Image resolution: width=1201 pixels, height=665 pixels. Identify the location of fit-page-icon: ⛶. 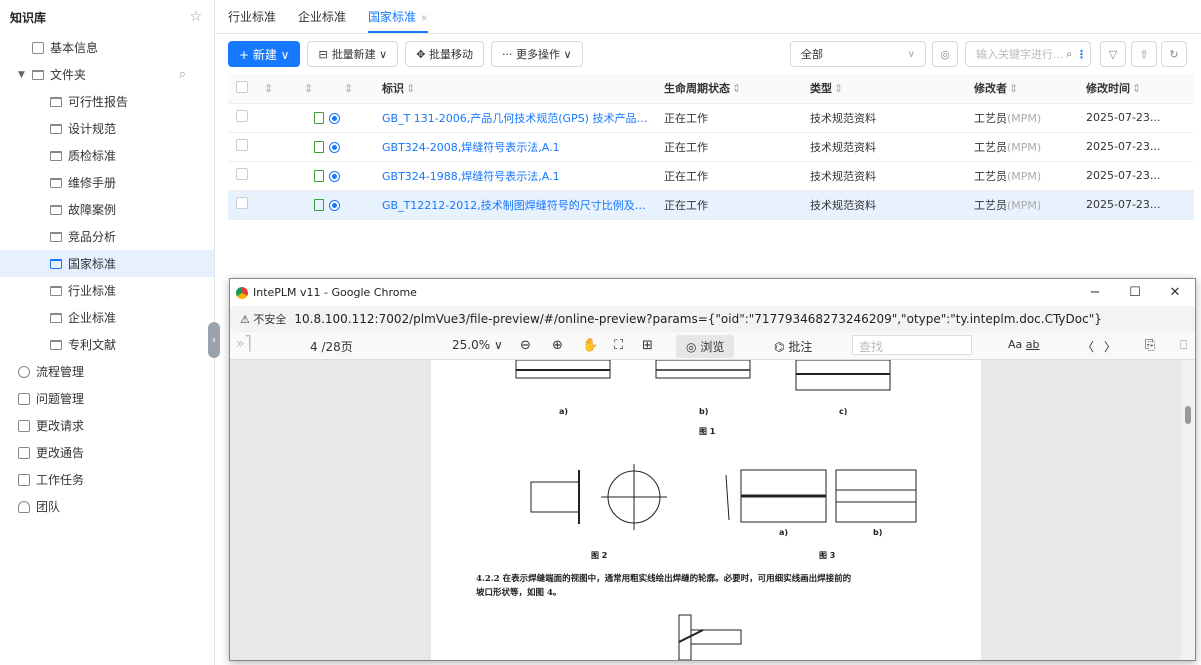
(618, 345).